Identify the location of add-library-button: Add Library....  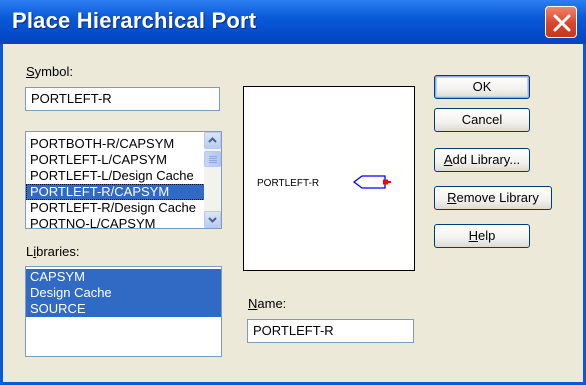
(482, 160).